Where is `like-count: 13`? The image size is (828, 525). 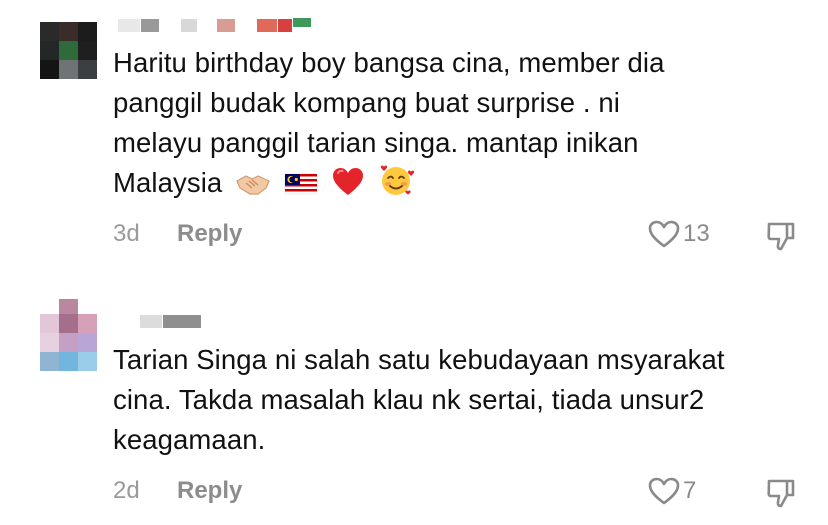 like-count: 13 is located at coordinates (696, 233).